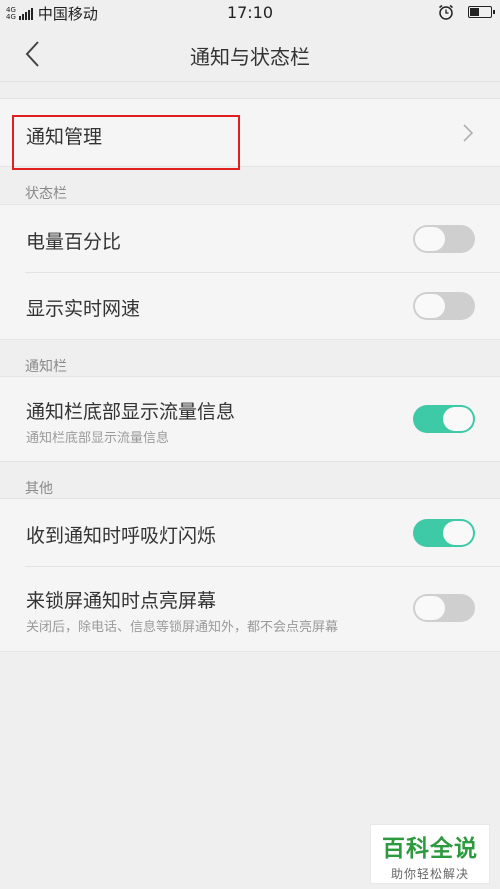 This screenshot has height=889, width=500. What do you see at coordinates (98, 438) in the screenshot?
I see `traffic-info-subtitle: 通知栏底部显示流量信息` at bounding box center [98, 438].